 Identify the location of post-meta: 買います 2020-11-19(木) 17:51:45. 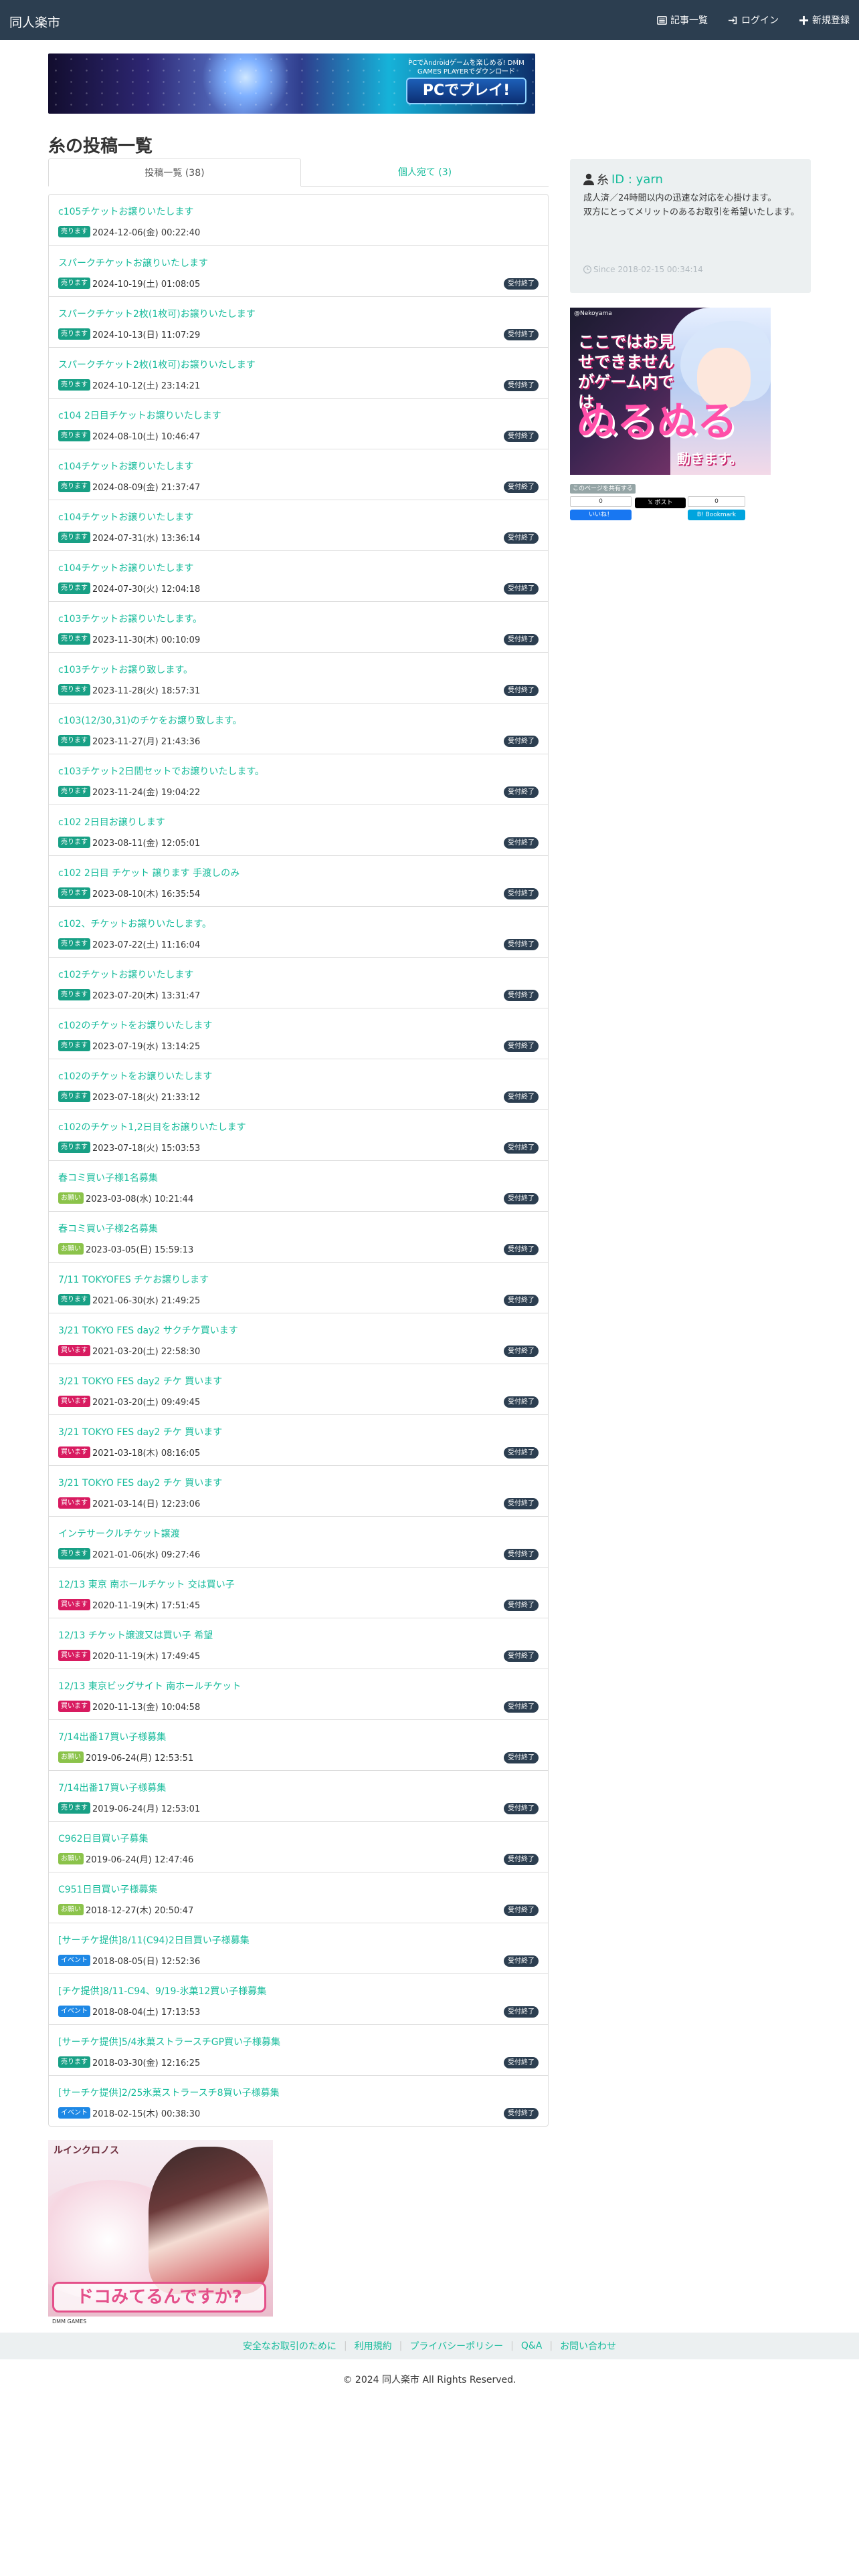
(129, 1605).